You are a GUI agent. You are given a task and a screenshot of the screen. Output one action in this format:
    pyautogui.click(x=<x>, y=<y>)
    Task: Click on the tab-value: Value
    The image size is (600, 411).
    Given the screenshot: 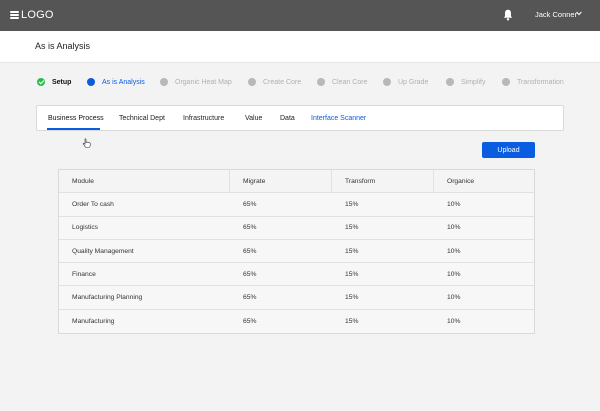 What is the action you would take?
    pyautogui.click(x=253, y=118)
    